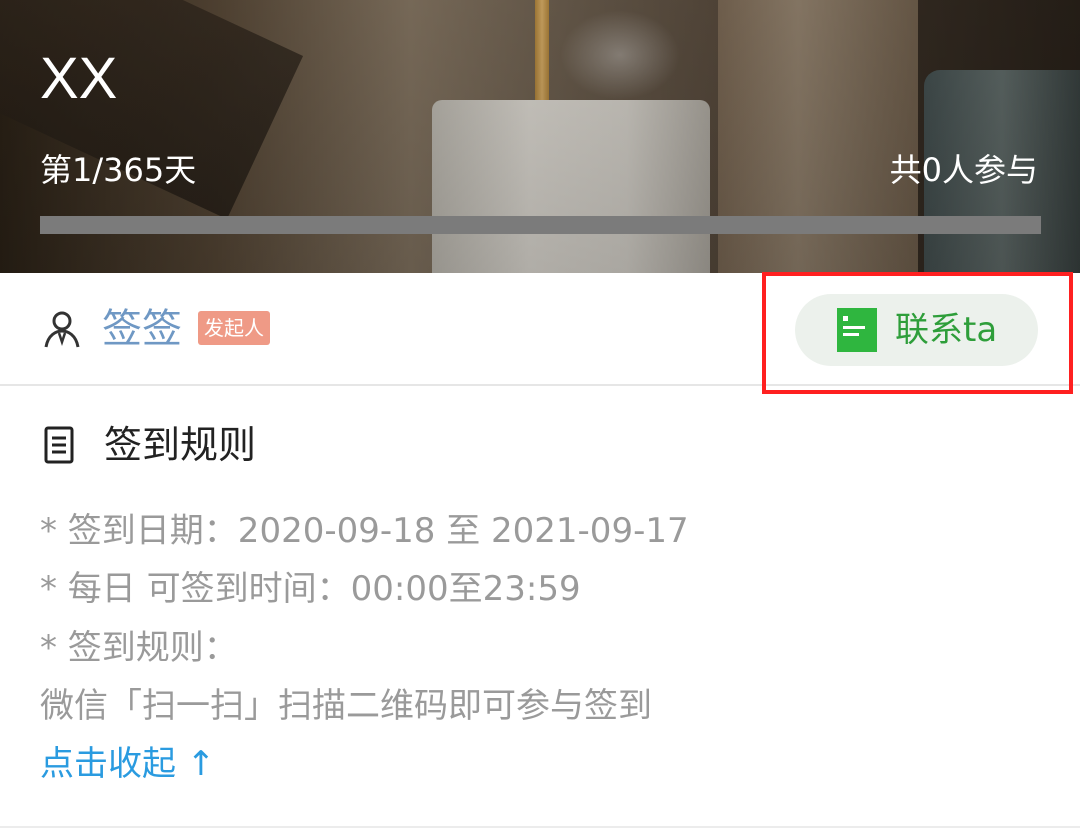  Describe the element at coordinates (139, 648) in the screenshot. I see `rule-heading-line: * 签到规则：` at that location.